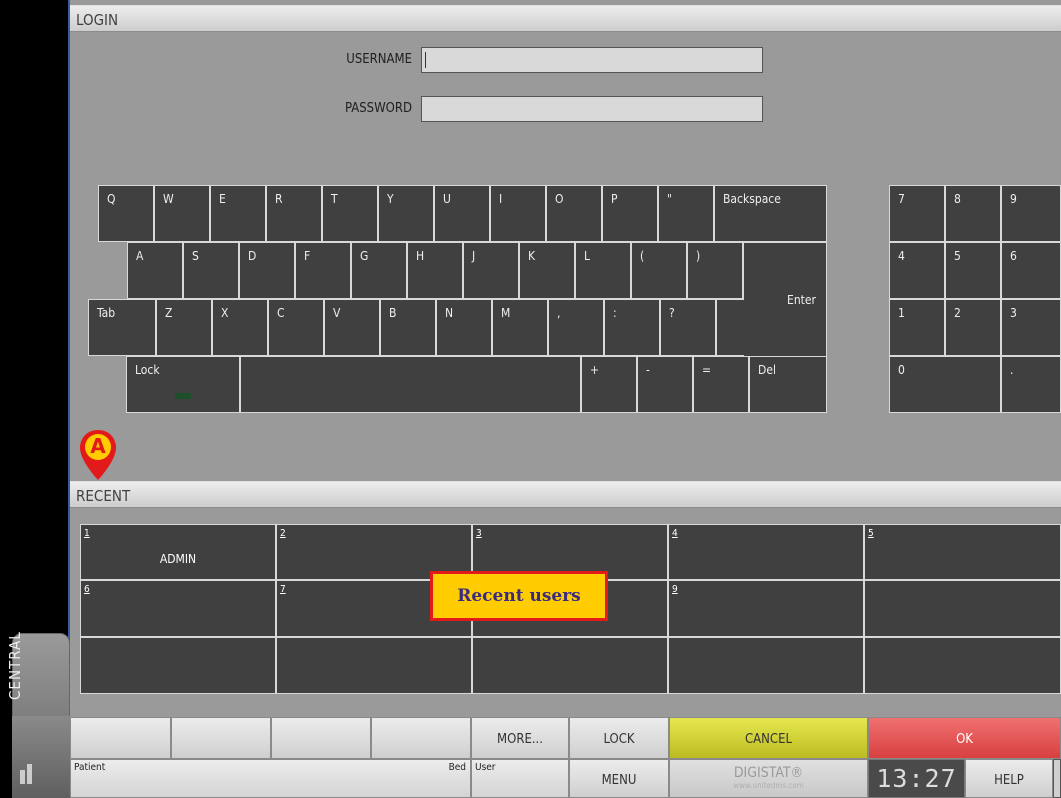 This screenshot has height=798, width=1061. I want to click on key-b: B, so click(408, 327).